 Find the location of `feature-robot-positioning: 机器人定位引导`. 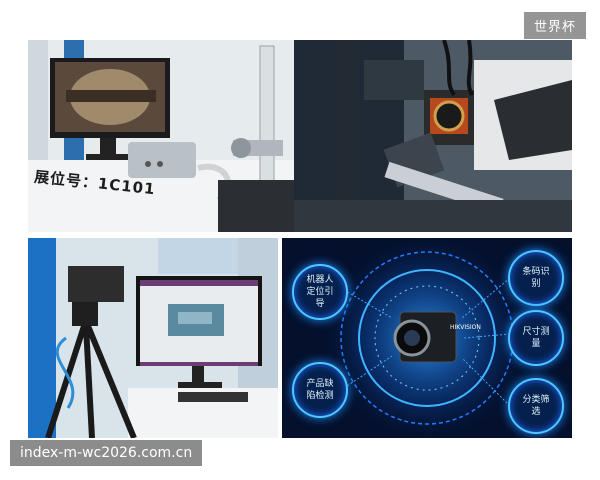

feature-robot-positioning: 机器人定位引导 is located at coordinates (320, 292).